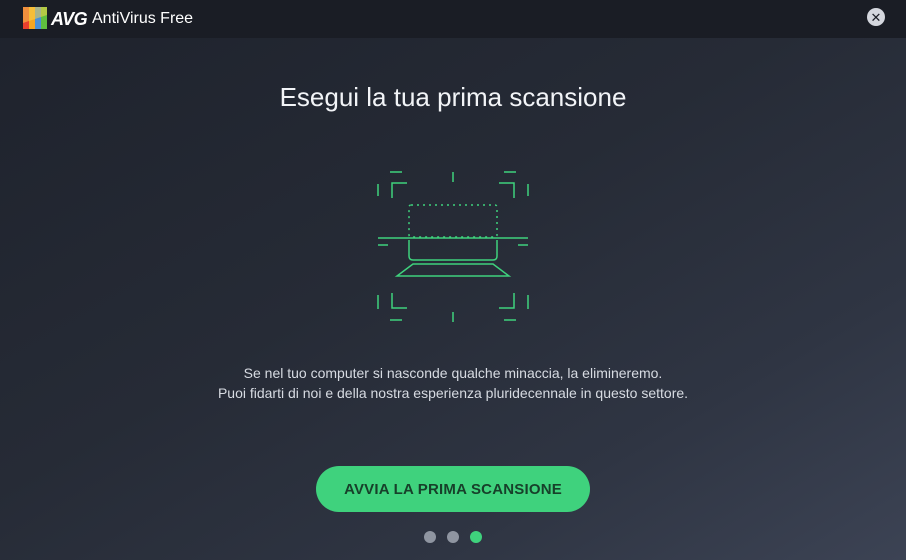 The height and width of the screenshot is (560, 906). What do you see at coordinates (35, 18) in the screenshot?
I see `avg-logo-icon` at bounding box center [35, 18].